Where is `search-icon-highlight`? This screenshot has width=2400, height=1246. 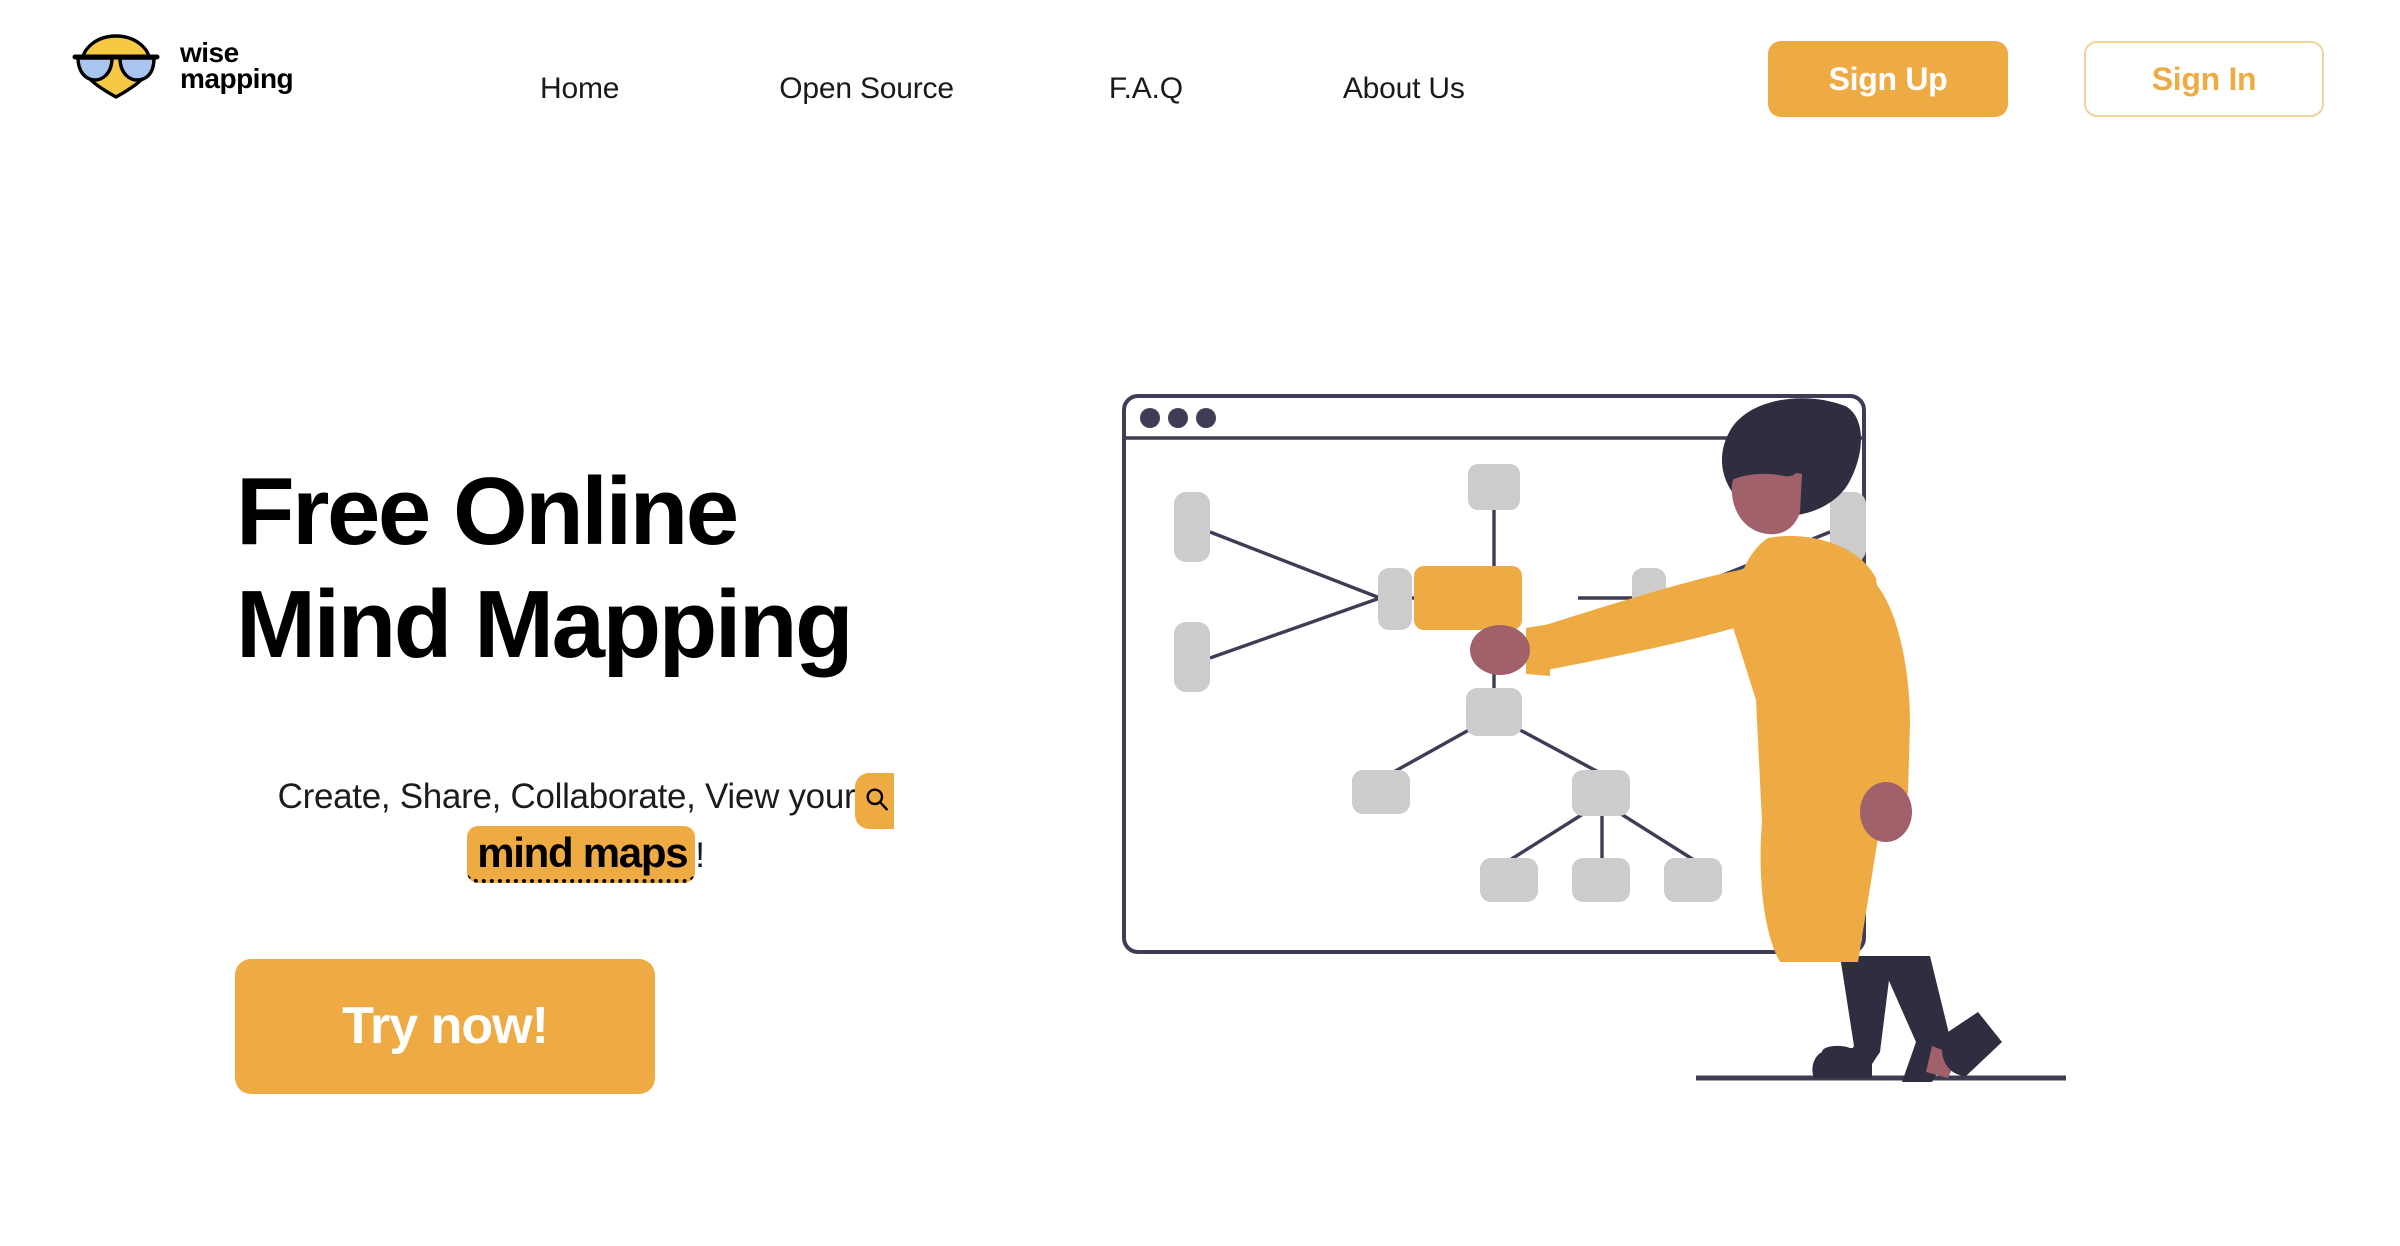 search-icon-highlight is located at coordinates (875, 800).